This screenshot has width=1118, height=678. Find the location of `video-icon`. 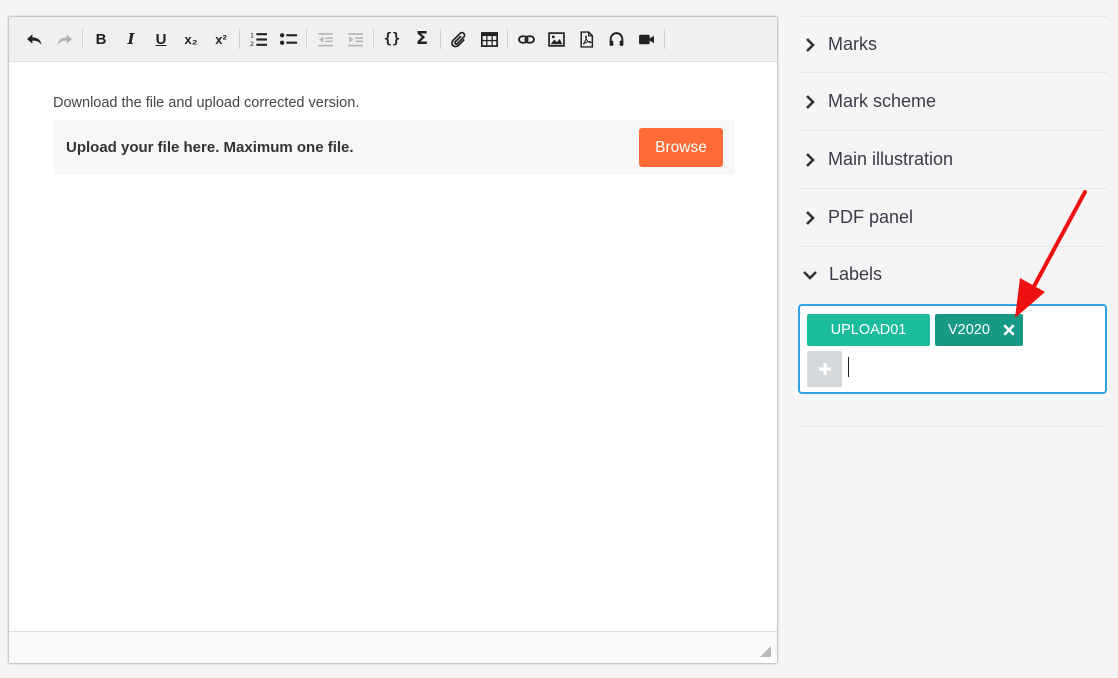

video-icon is located at coordinates (646, 39).